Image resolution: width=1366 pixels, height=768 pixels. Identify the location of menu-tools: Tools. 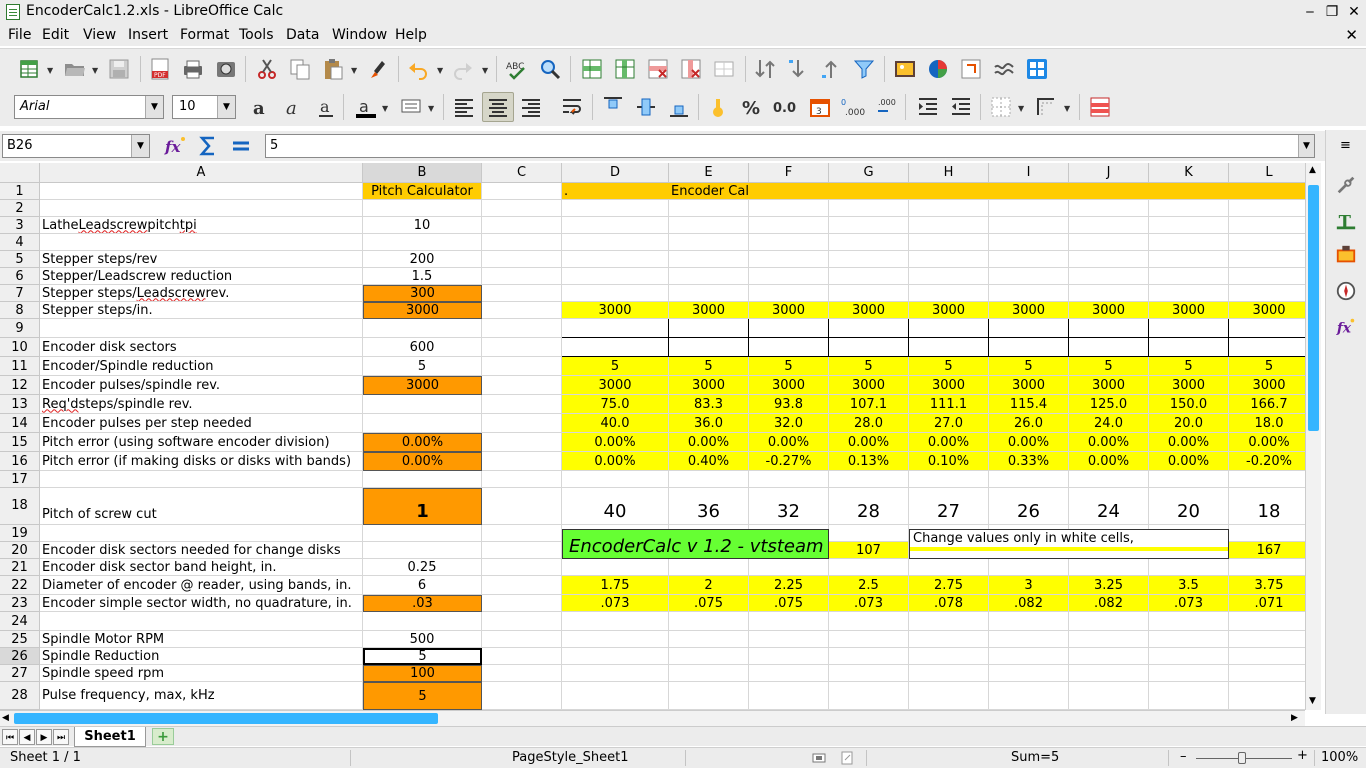
(256, 35).